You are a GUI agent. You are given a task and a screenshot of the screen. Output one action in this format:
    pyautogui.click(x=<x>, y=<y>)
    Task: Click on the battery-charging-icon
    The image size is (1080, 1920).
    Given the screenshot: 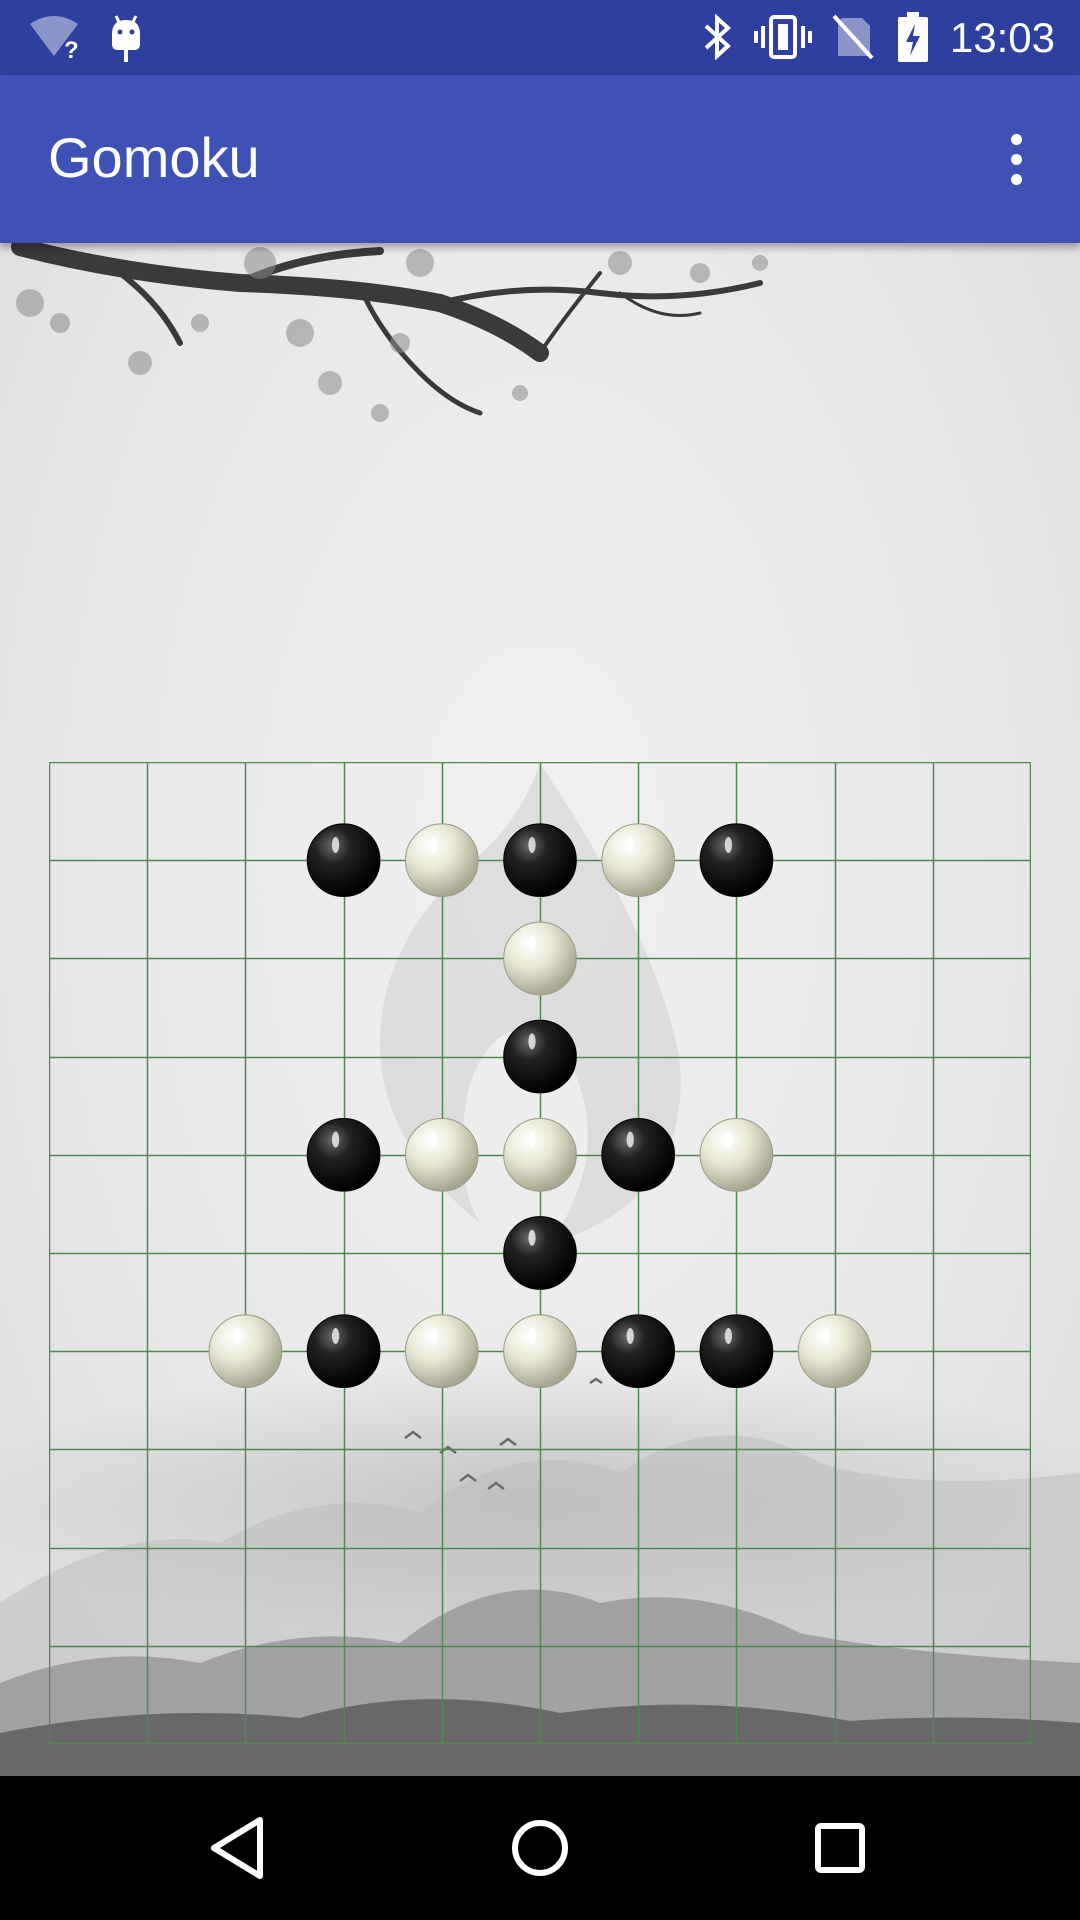 What is the action you would take?
    pyautogui.click(x=913, y=37)
    